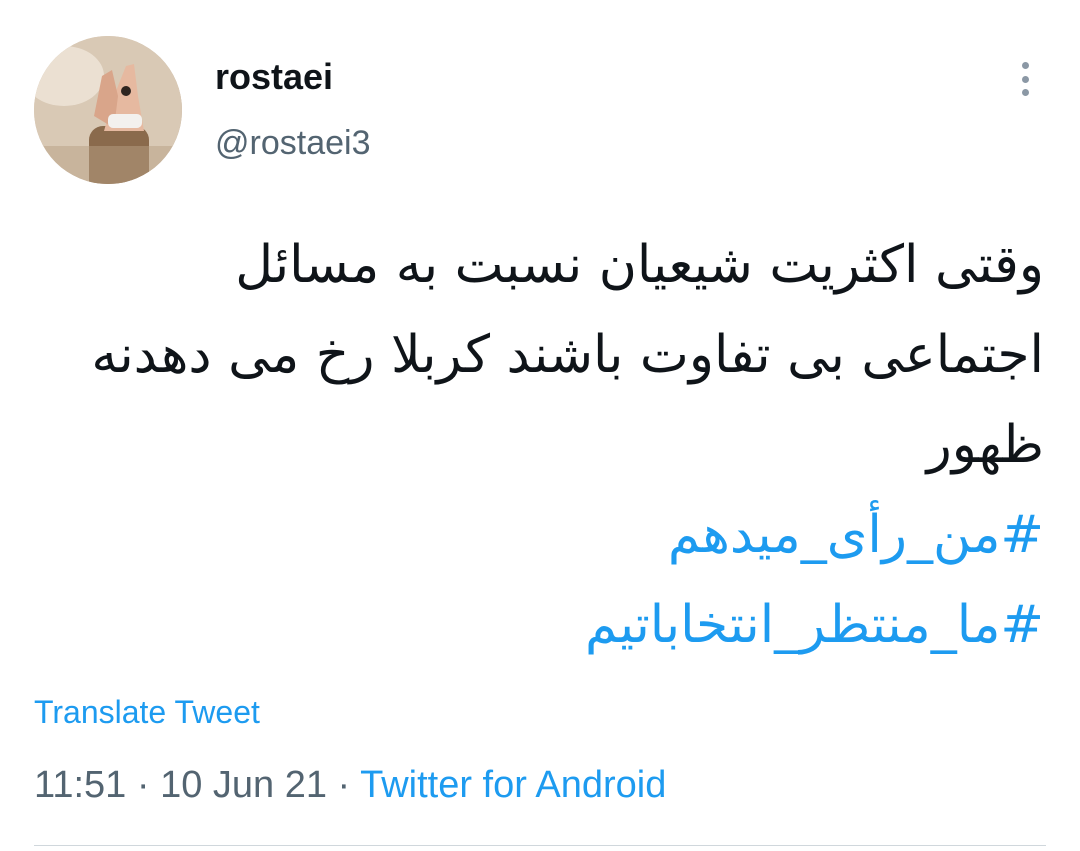 The height and width of the screenshot is (851, 1080). What do you see at coordinates (147, 712) in the screenshot?
I see `translate-tweet-link: Translate Tweet` at bounding box center [147, 712].